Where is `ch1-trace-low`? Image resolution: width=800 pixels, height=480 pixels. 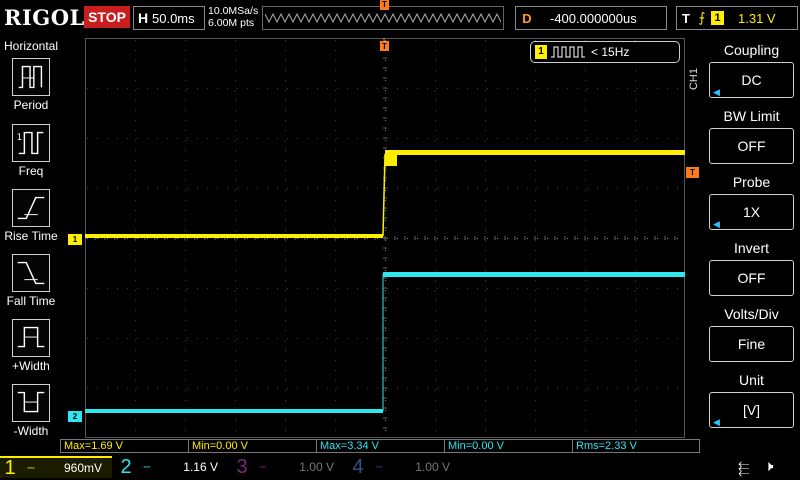 ch1-trace-low is located at coordinates (234, 236).